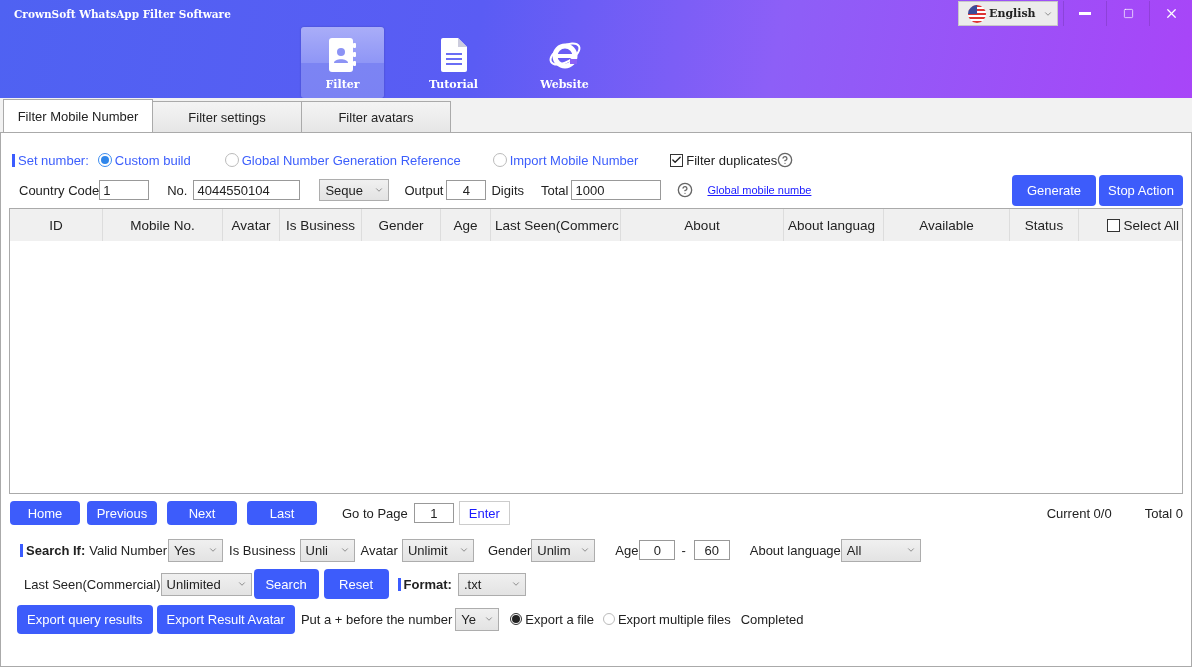 The image size is (1192, 667). What do you see at coordinates (59, 190) in the screenshot?
I see `field-label: Country Code` at bounding box center [59, 190].